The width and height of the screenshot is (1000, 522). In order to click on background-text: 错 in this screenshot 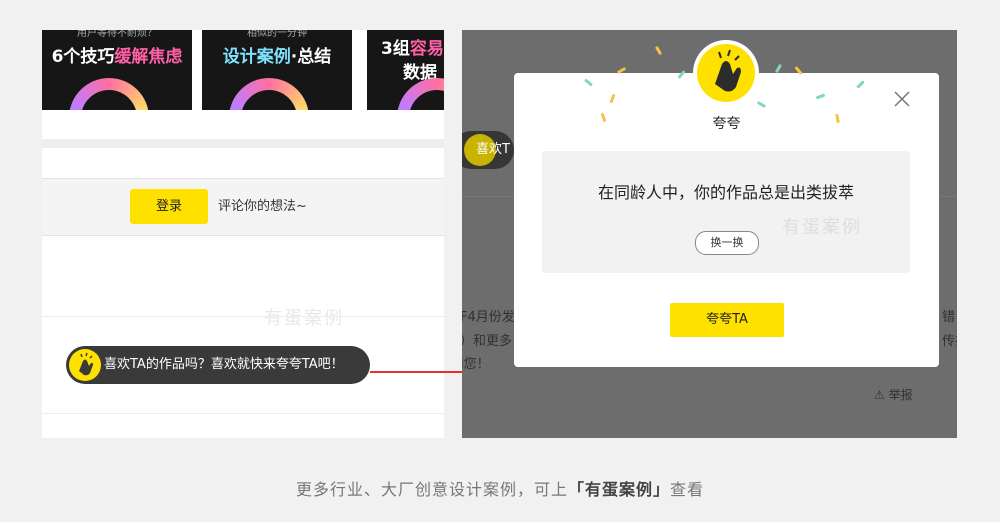, I will do `click(949, 317)`.